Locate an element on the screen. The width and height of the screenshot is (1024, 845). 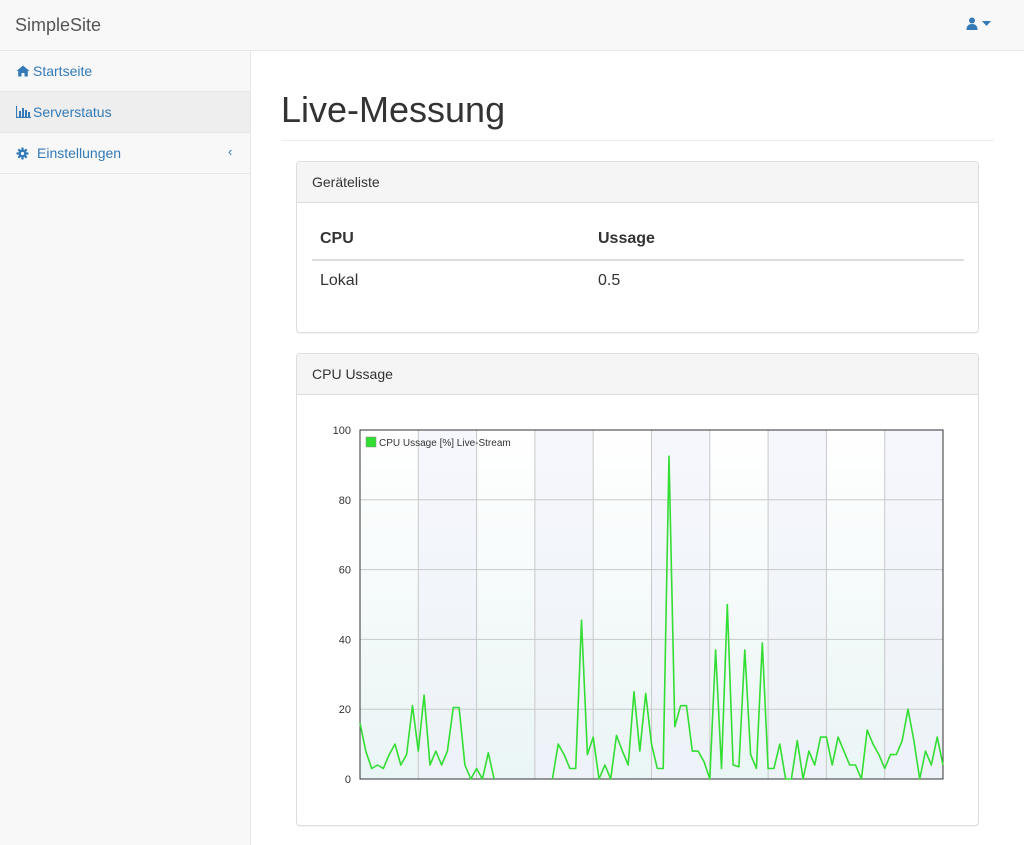
panel-heading: CPU Ussage is located at coordinates (637, 374).